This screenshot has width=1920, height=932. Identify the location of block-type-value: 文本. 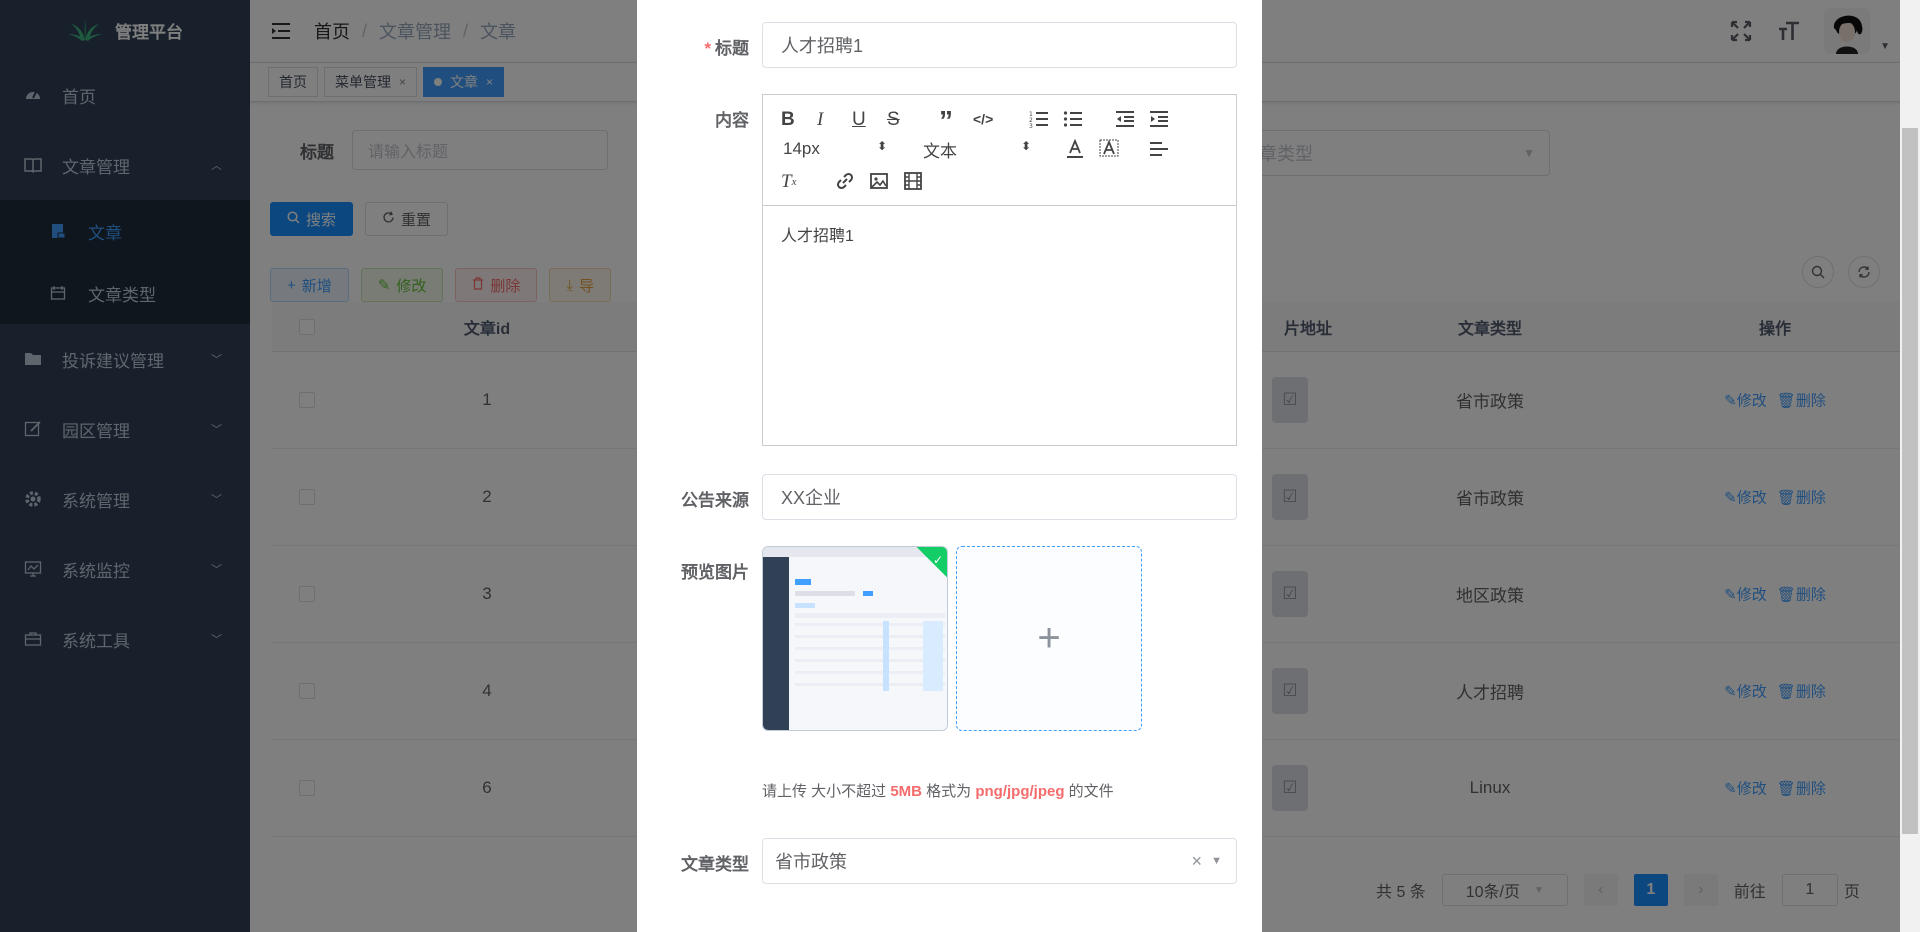
(940, 151).